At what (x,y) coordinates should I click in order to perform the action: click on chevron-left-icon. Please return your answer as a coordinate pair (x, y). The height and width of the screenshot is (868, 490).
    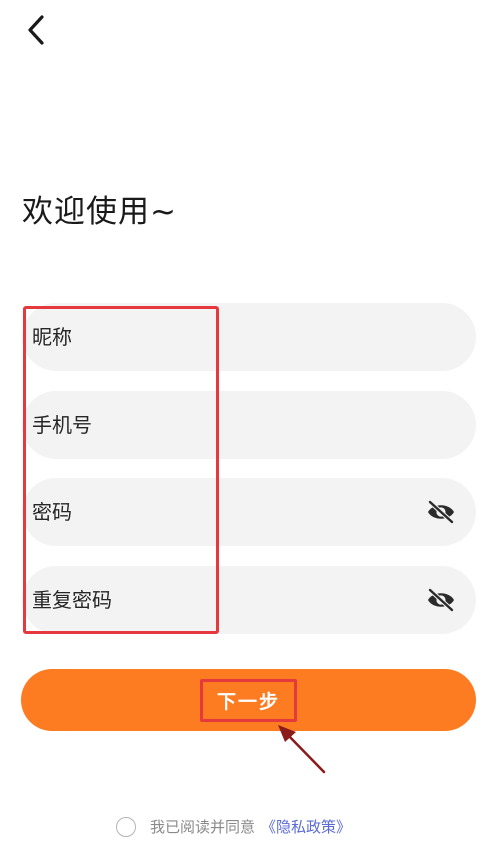
    Looking at the image, I should click on (36, 30).